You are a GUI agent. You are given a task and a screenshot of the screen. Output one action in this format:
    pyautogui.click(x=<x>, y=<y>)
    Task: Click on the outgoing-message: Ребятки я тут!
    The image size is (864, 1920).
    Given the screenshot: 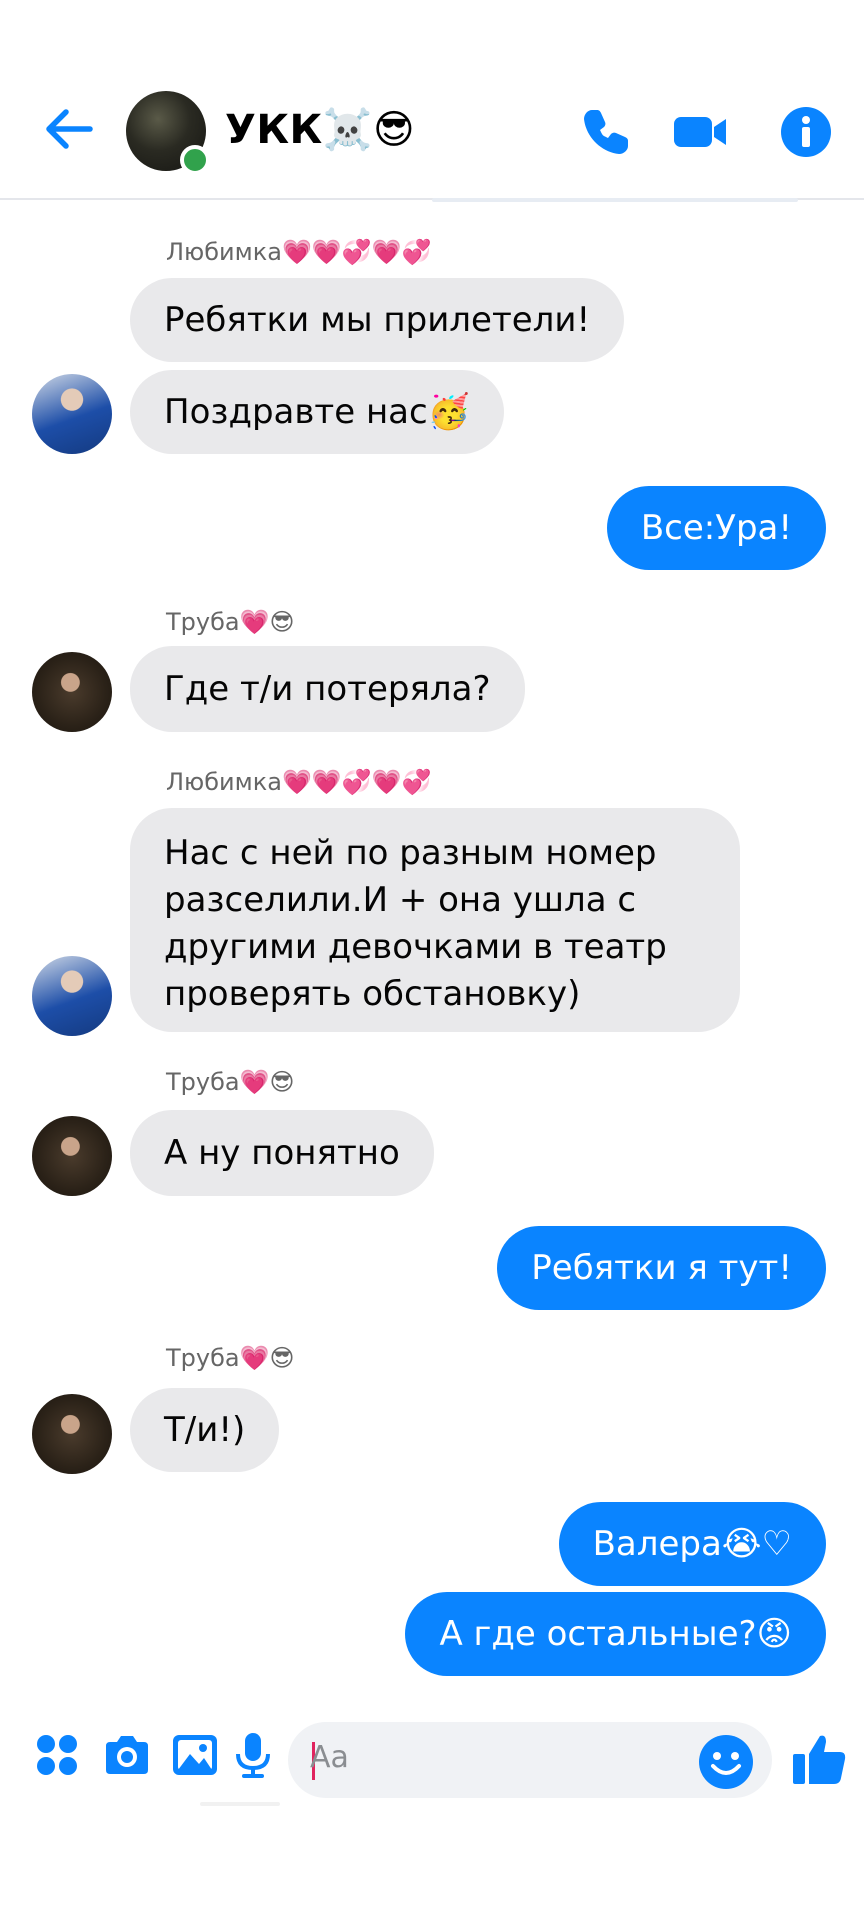 What is the action you would take?
    pyautogui.click(x=661, y=1268)
    